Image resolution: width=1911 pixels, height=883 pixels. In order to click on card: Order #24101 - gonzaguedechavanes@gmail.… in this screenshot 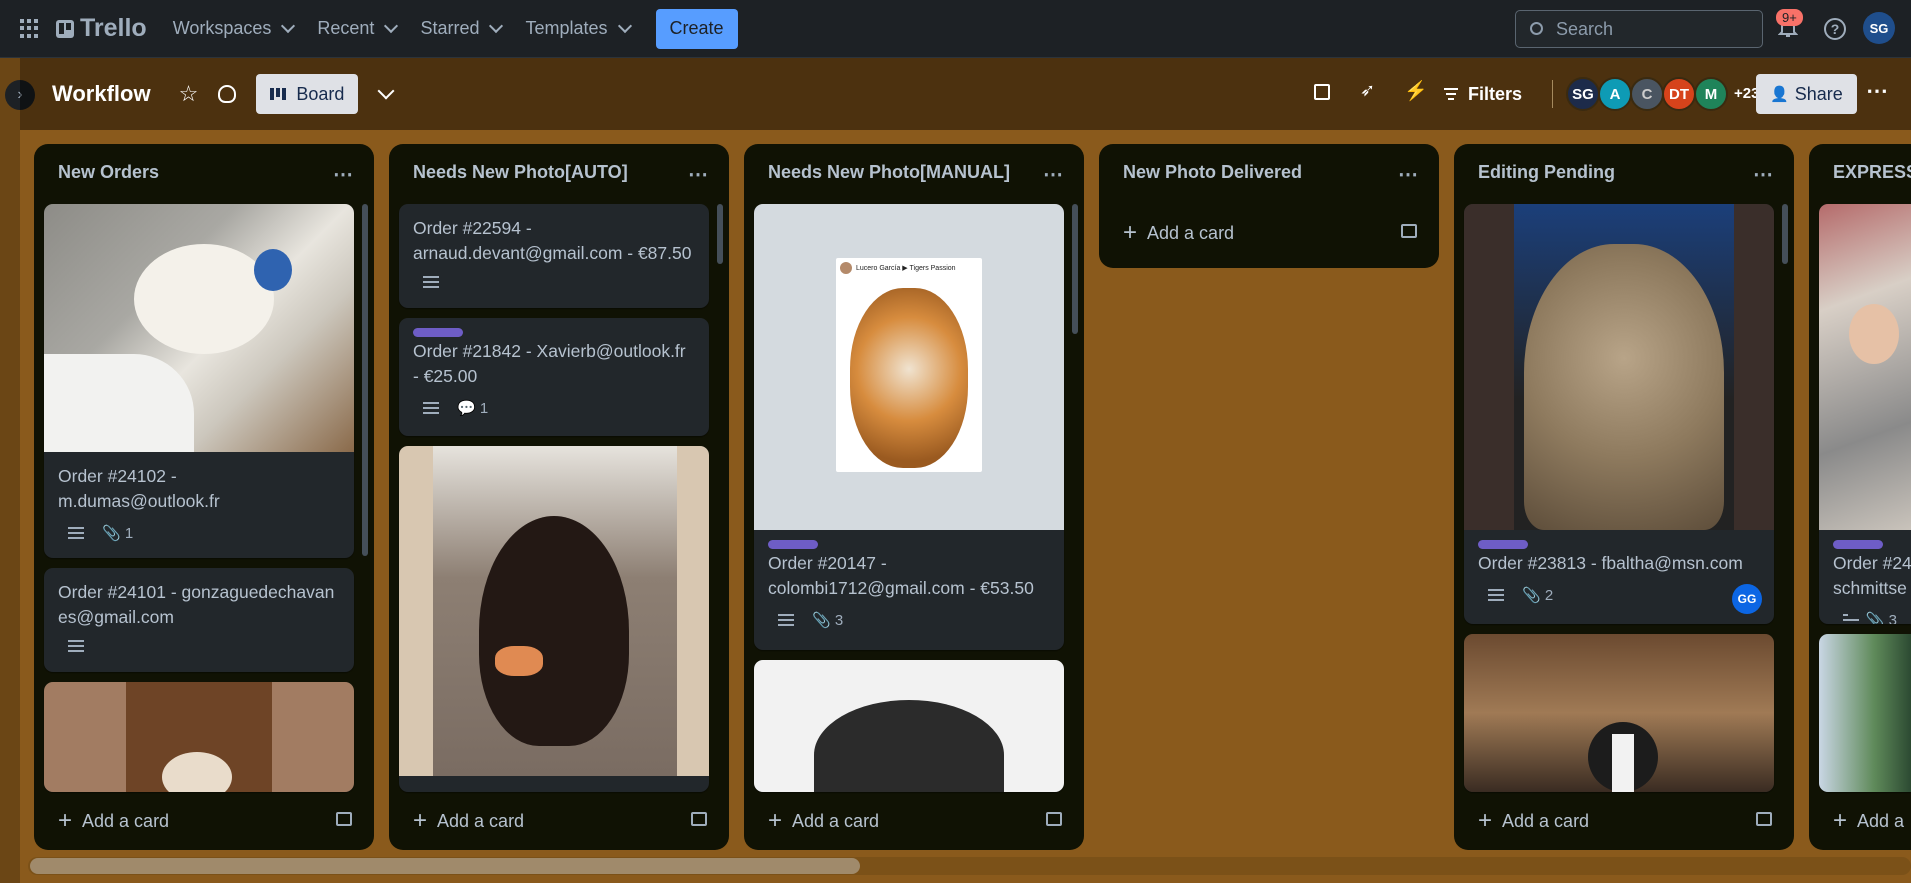, I will do `click(199, 620)`.